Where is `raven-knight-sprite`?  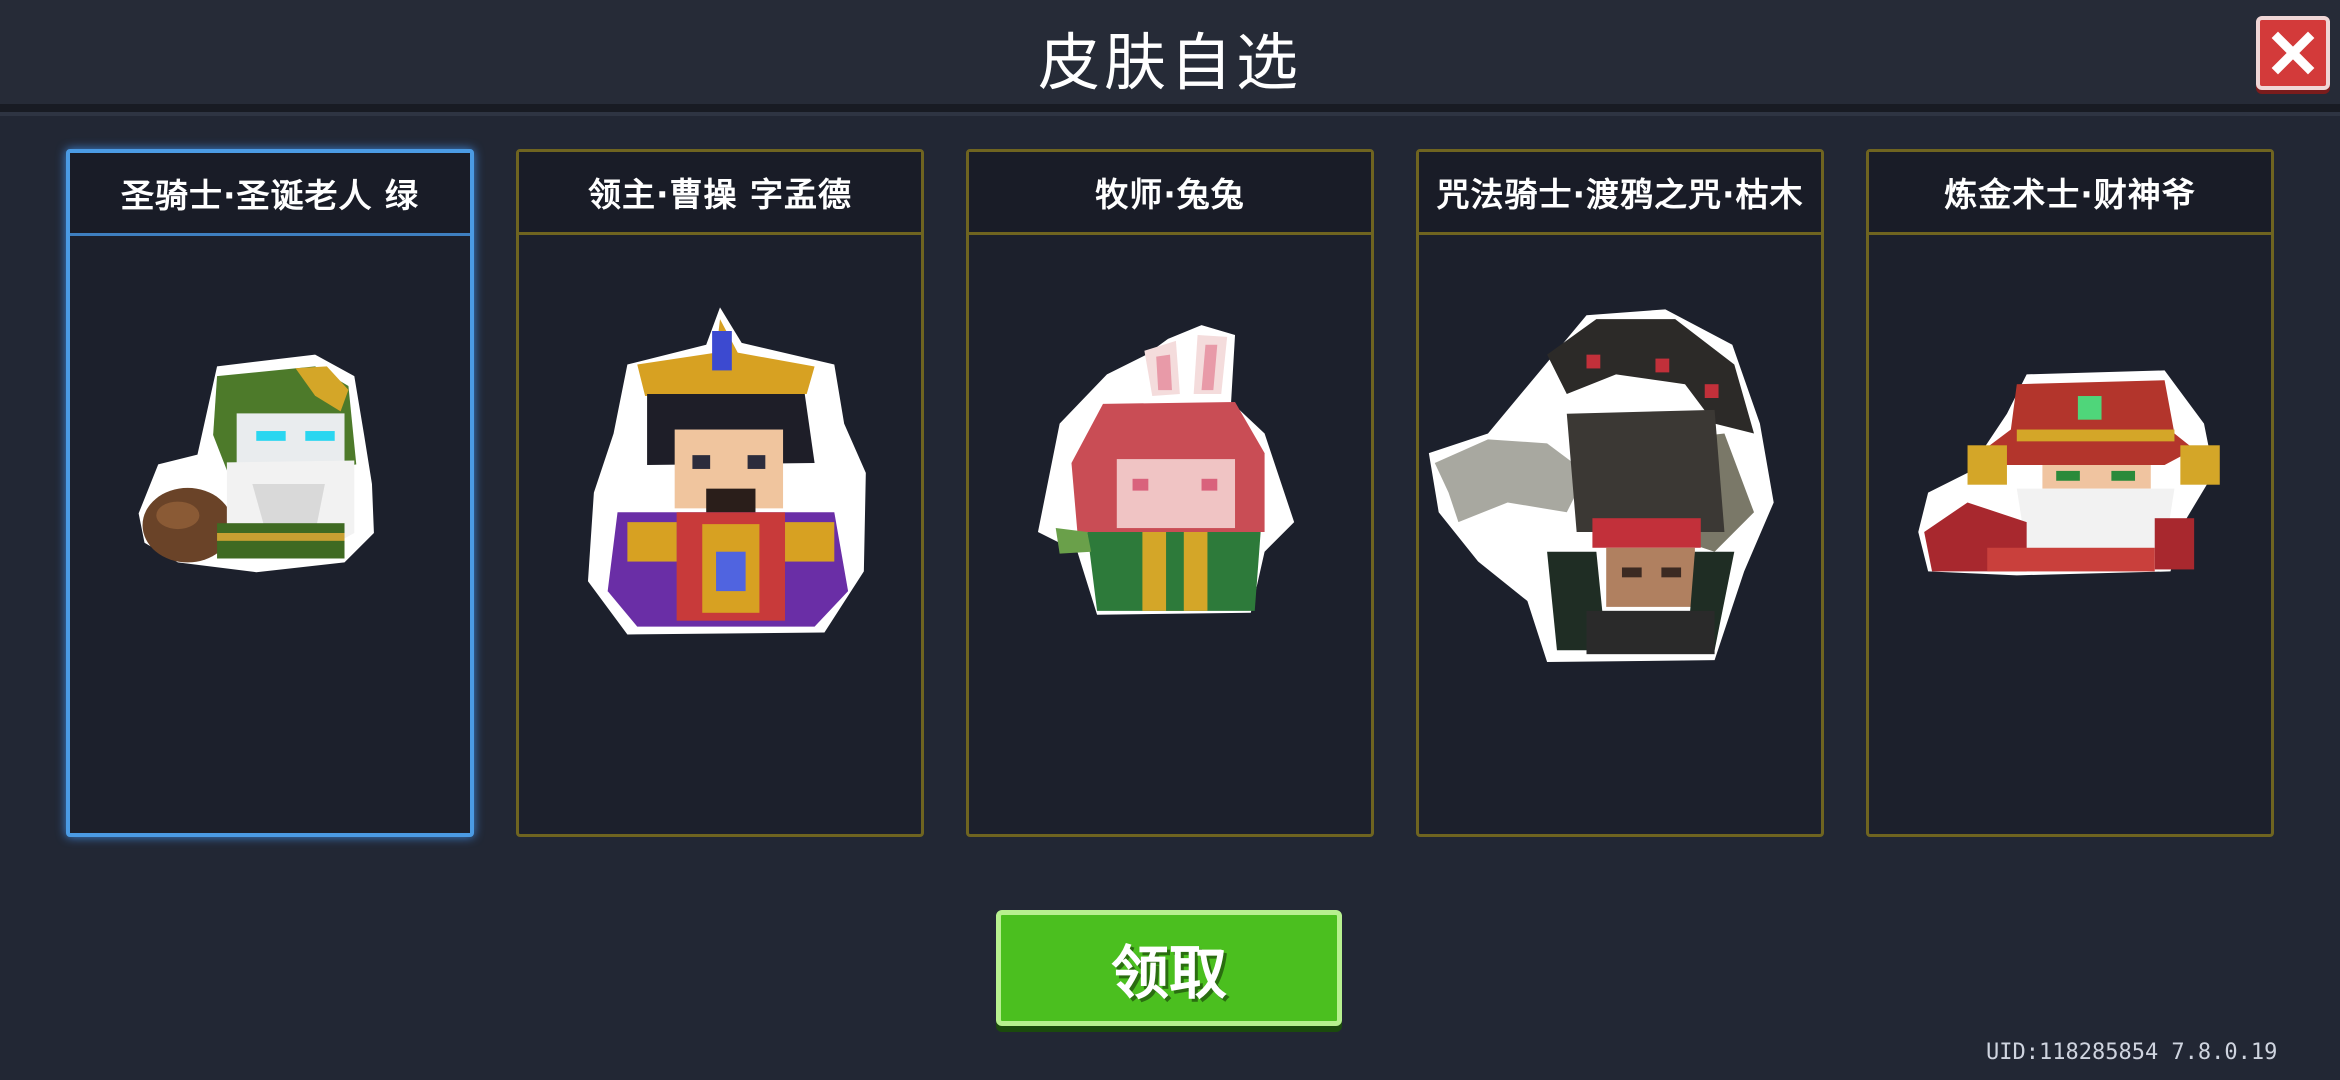
raven-knight-sprite is located at coordinates (1601, 486).